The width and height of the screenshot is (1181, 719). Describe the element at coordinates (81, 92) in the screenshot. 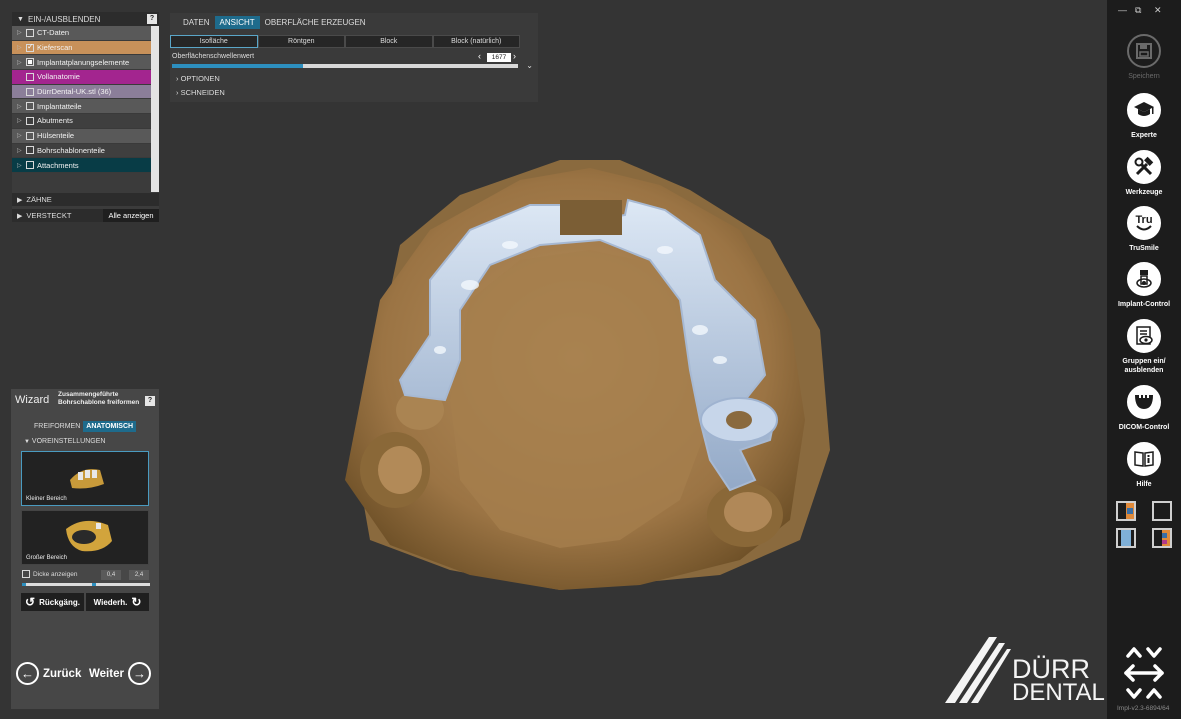

I see `layer-row: DürrDental-UK.stl (36)` at that location.